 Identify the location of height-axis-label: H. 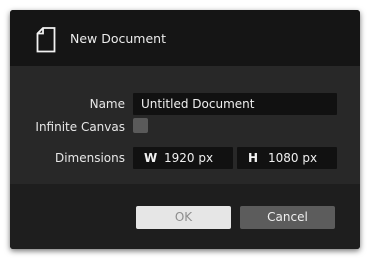
(253, 158).